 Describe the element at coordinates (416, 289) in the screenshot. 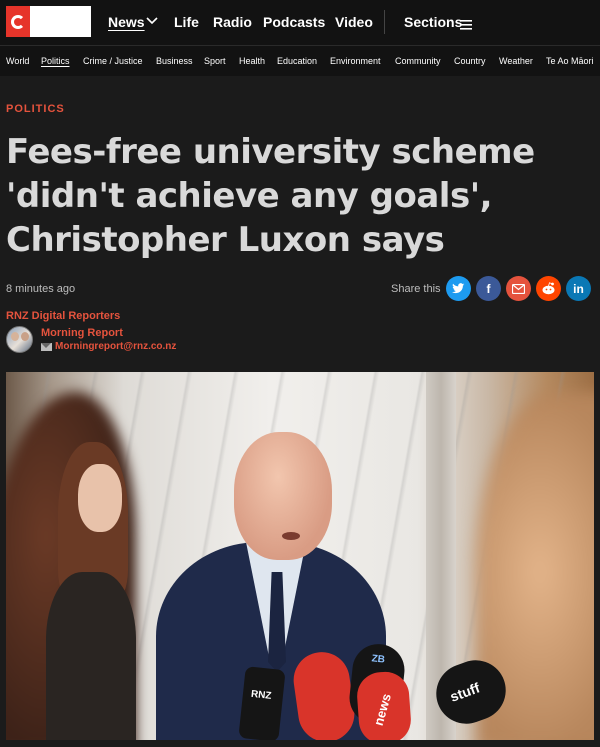

I see `share-label: Share this` at that location.